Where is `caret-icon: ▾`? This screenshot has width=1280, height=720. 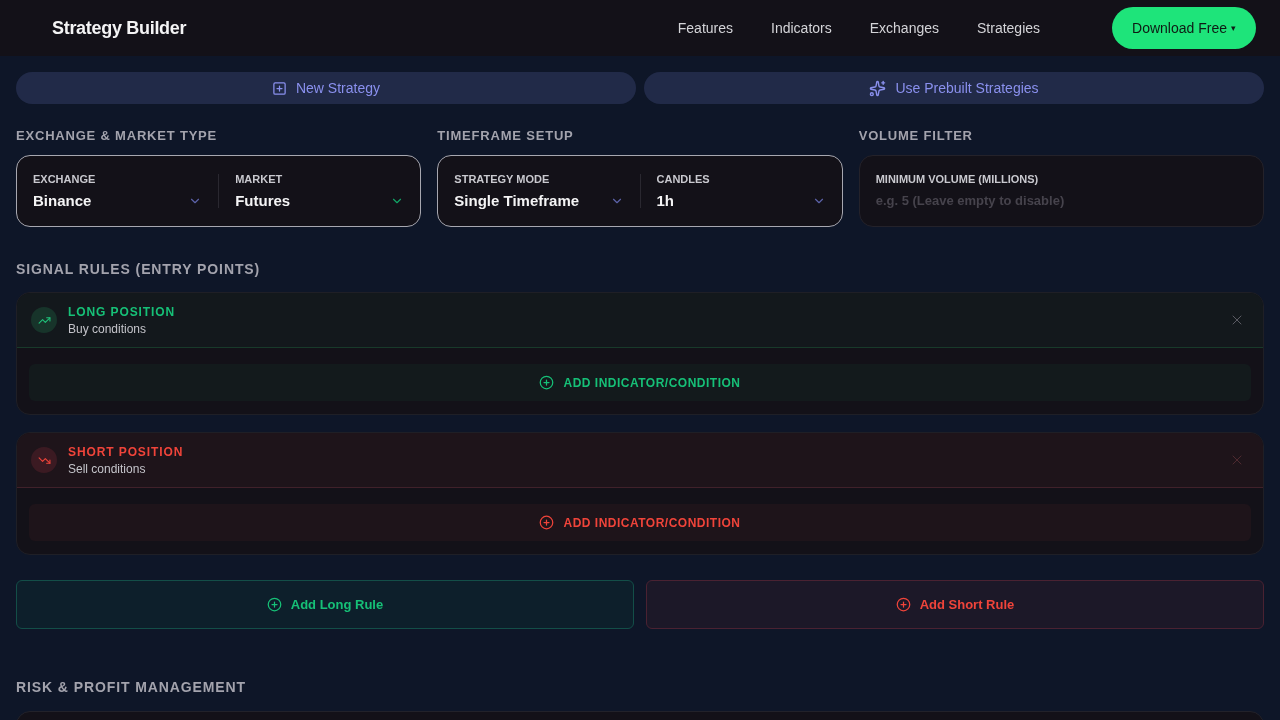 caret-icon: ▾ is located at coordinates (1233, 28).